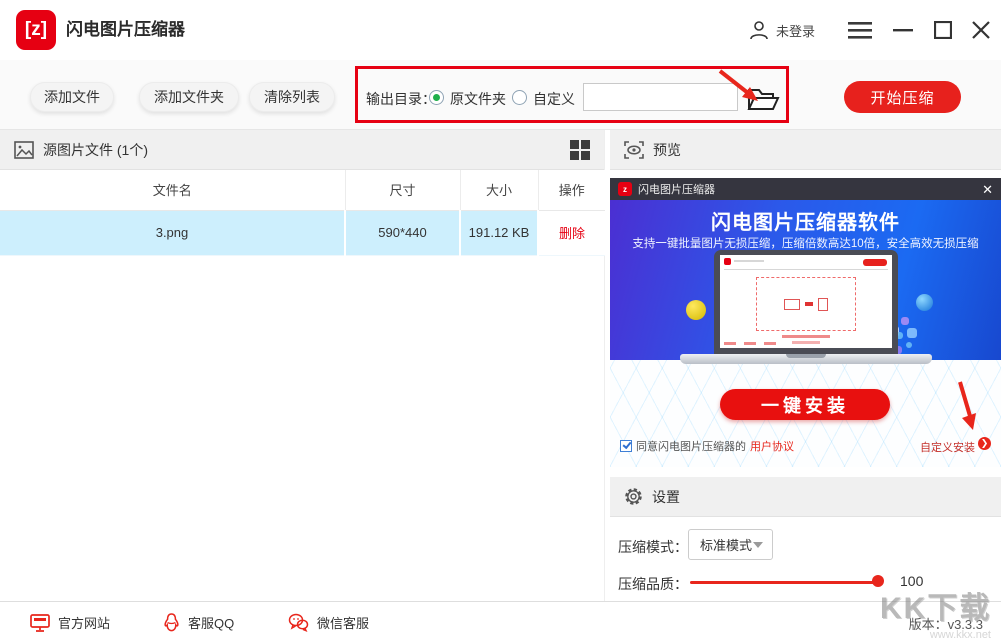 The height and width of the screenshot is (642, 1001). Describe the element at coordinates (726, 545) in the screenshot. I see `compress-mode-value: 标准模式` at that location.